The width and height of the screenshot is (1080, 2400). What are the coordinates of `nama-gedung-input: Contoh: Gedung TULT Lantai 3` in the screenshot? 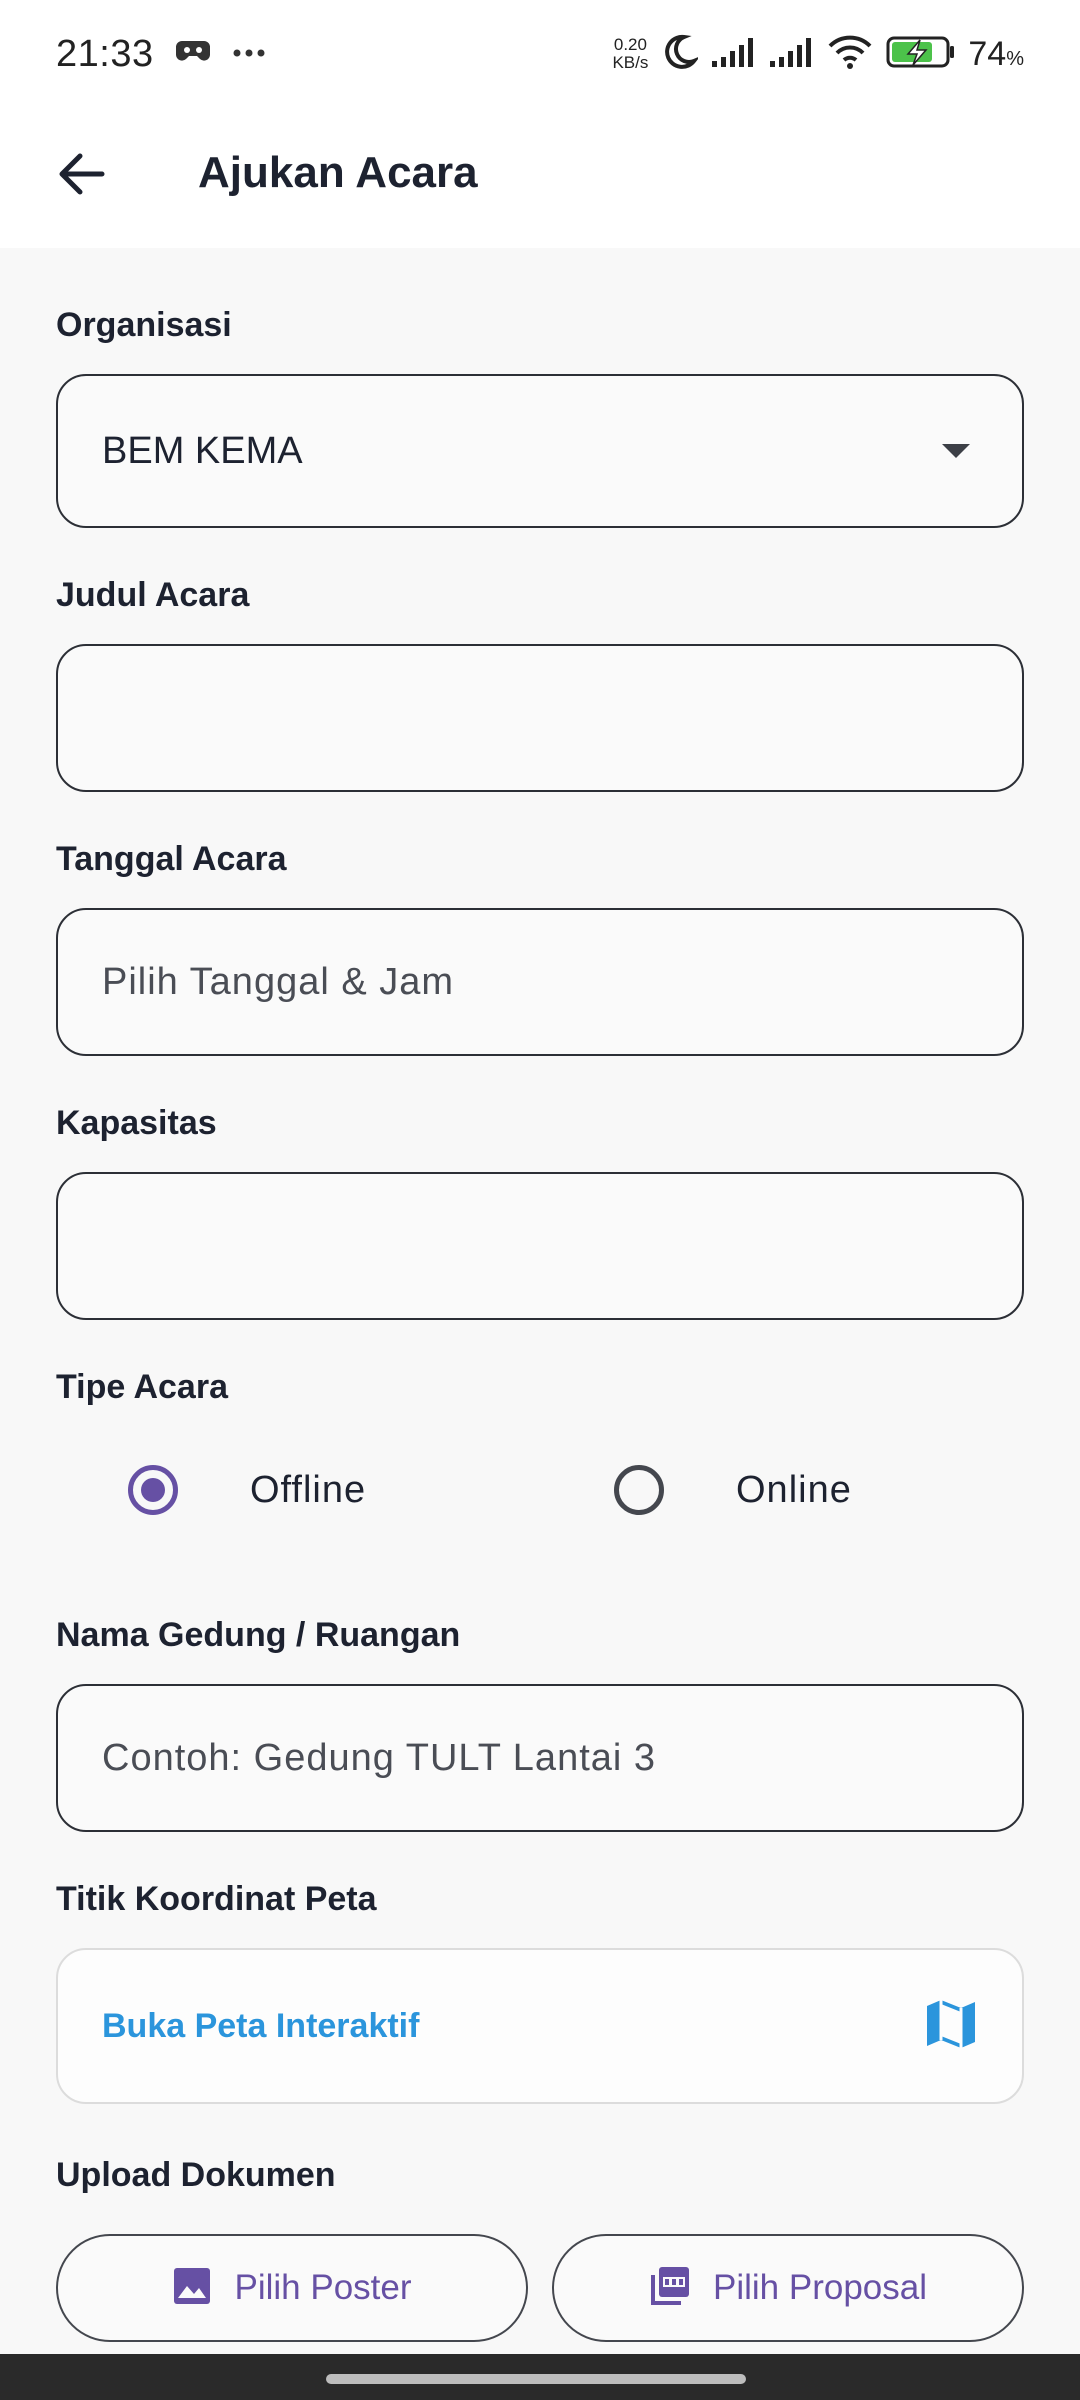 It's located at (540, 1758).